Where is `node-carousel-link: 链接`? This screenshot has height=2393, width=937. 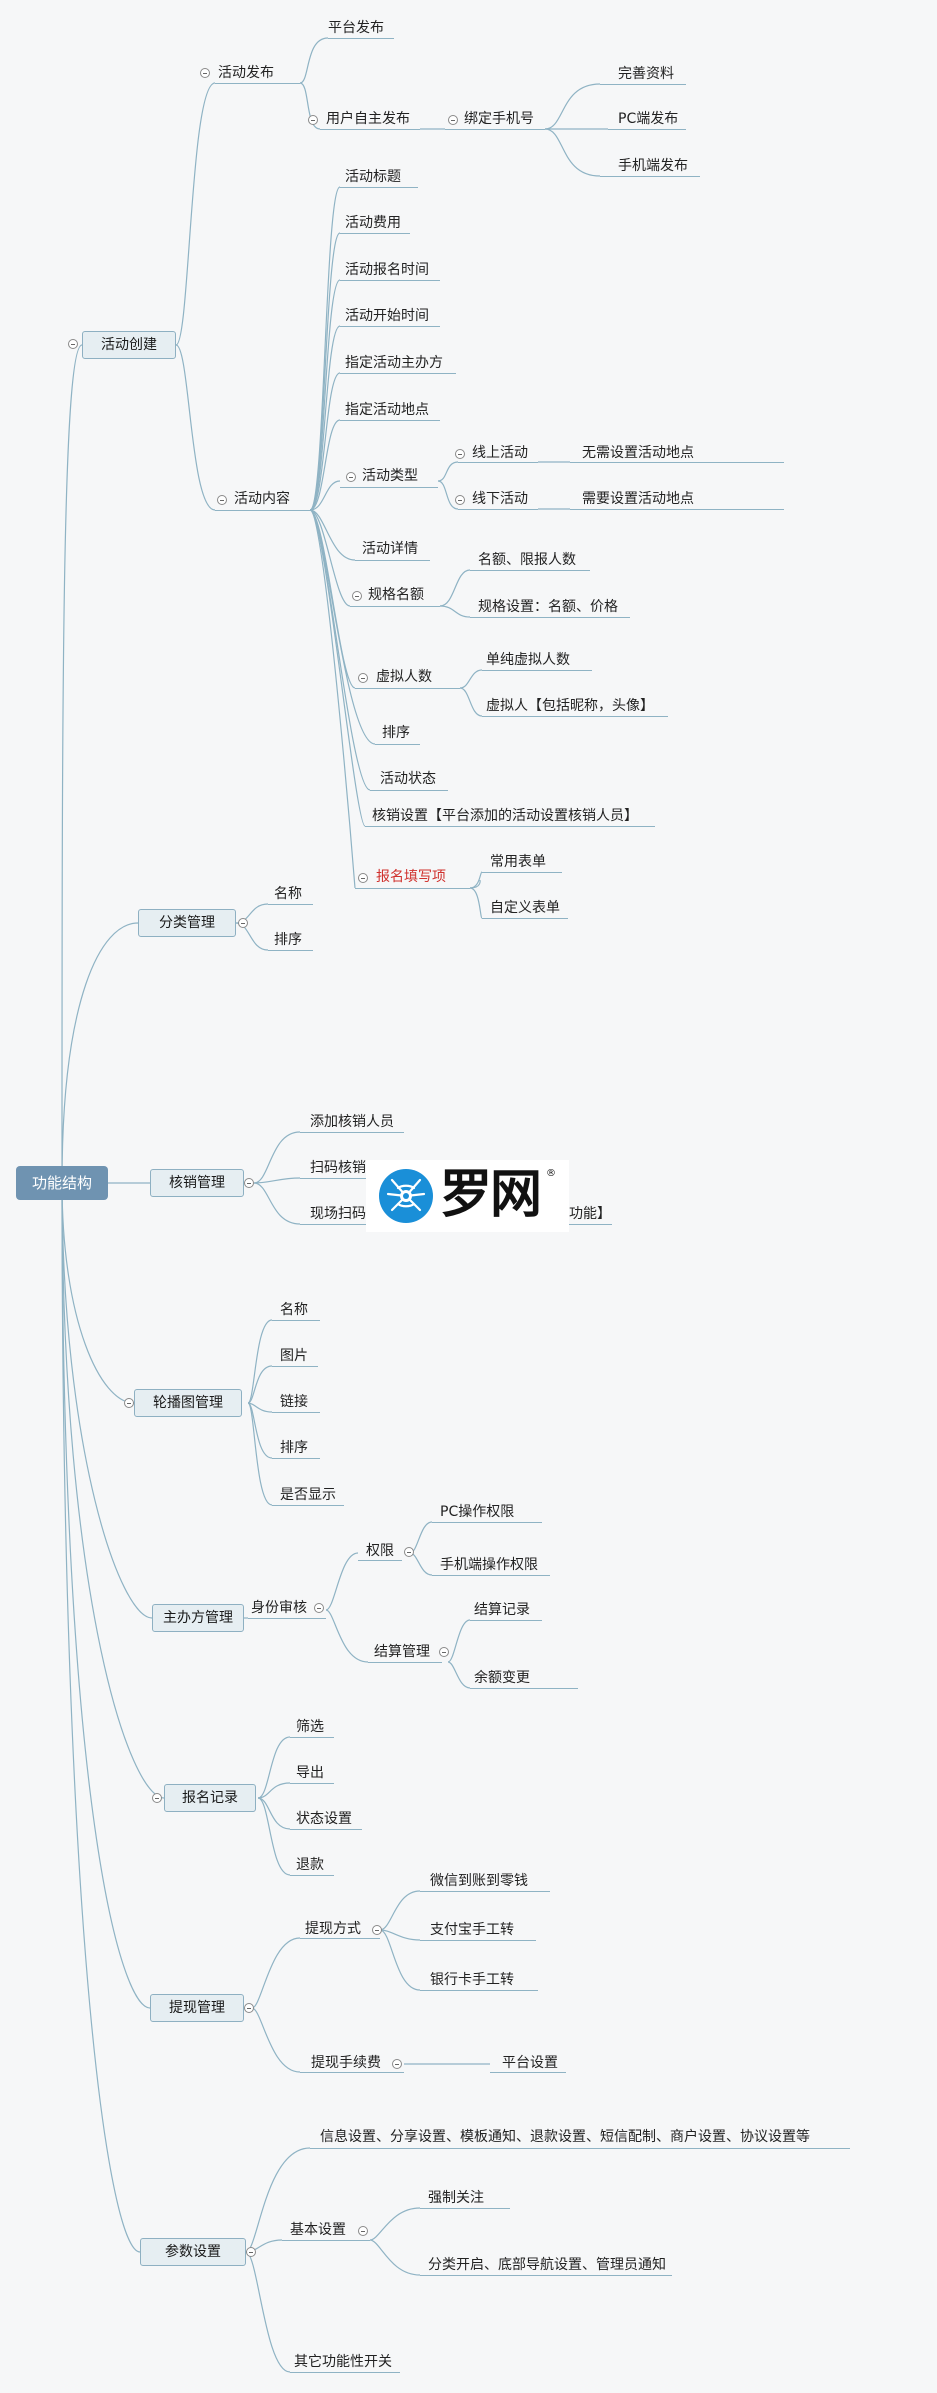
node-carousel-link: 链接 is located at coordinates (294, 1402).